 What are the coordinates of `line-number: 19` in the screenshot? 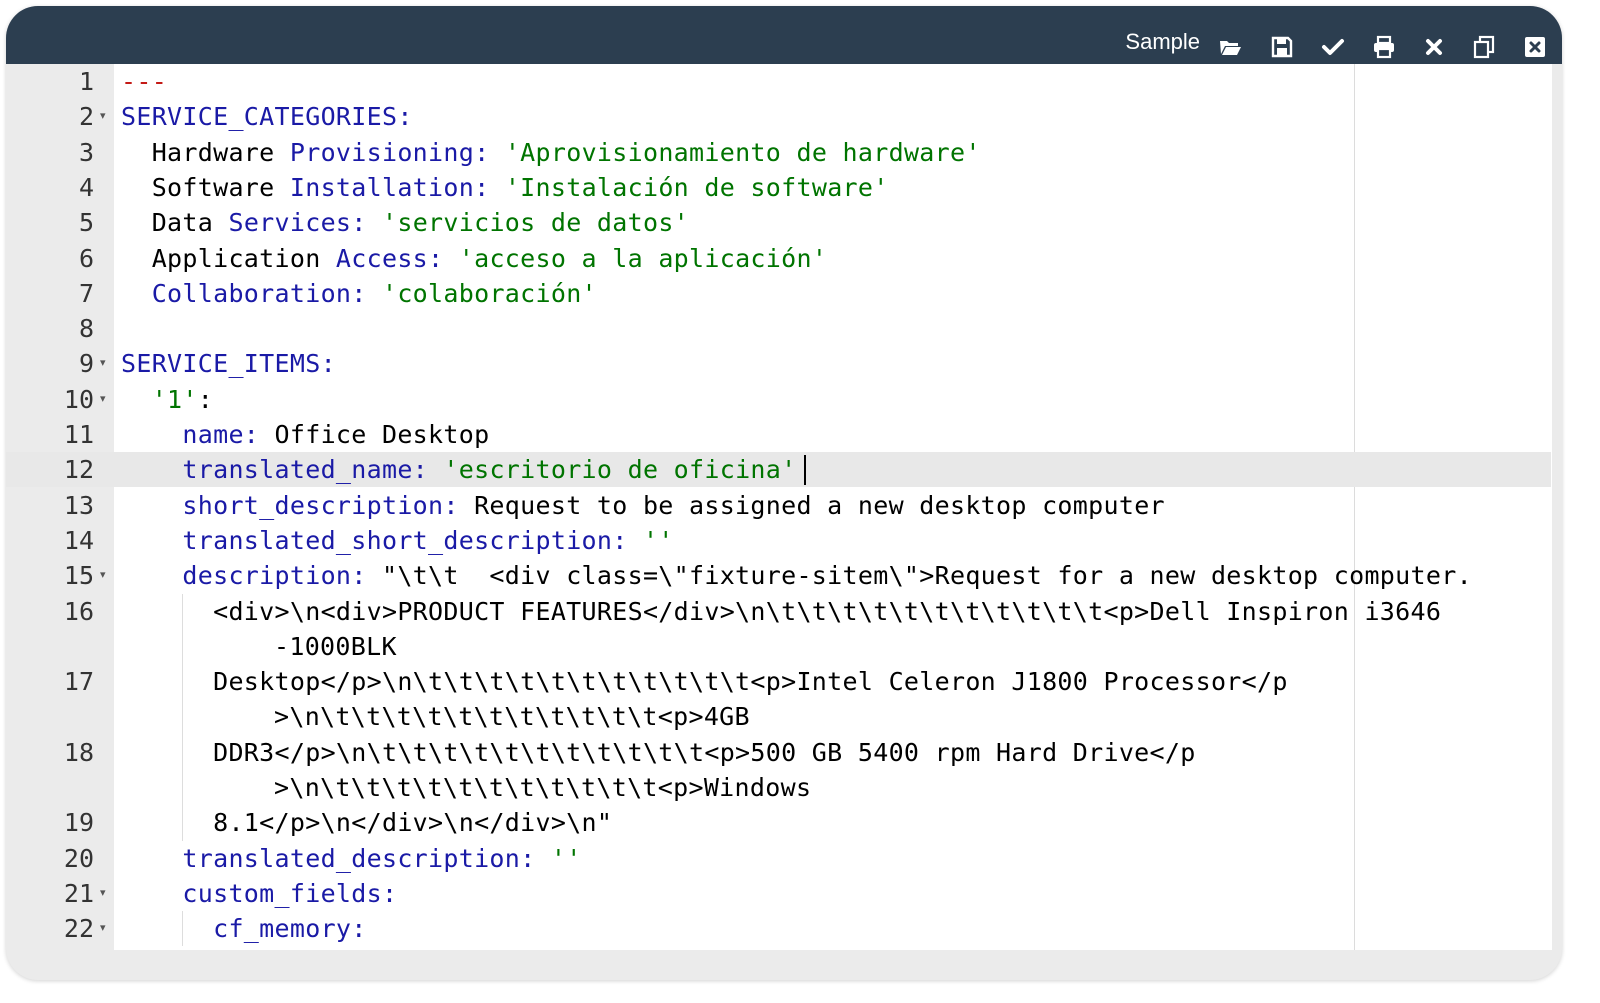 It's located at (78, 823).